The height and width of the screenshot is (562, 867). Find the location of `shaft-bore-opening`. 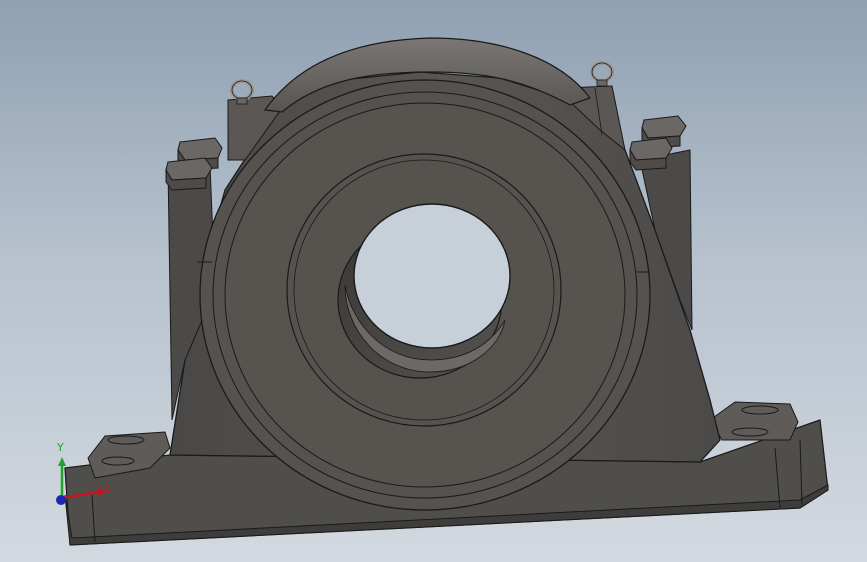

shaft-bore-opening is located at coordinates (432, 276).